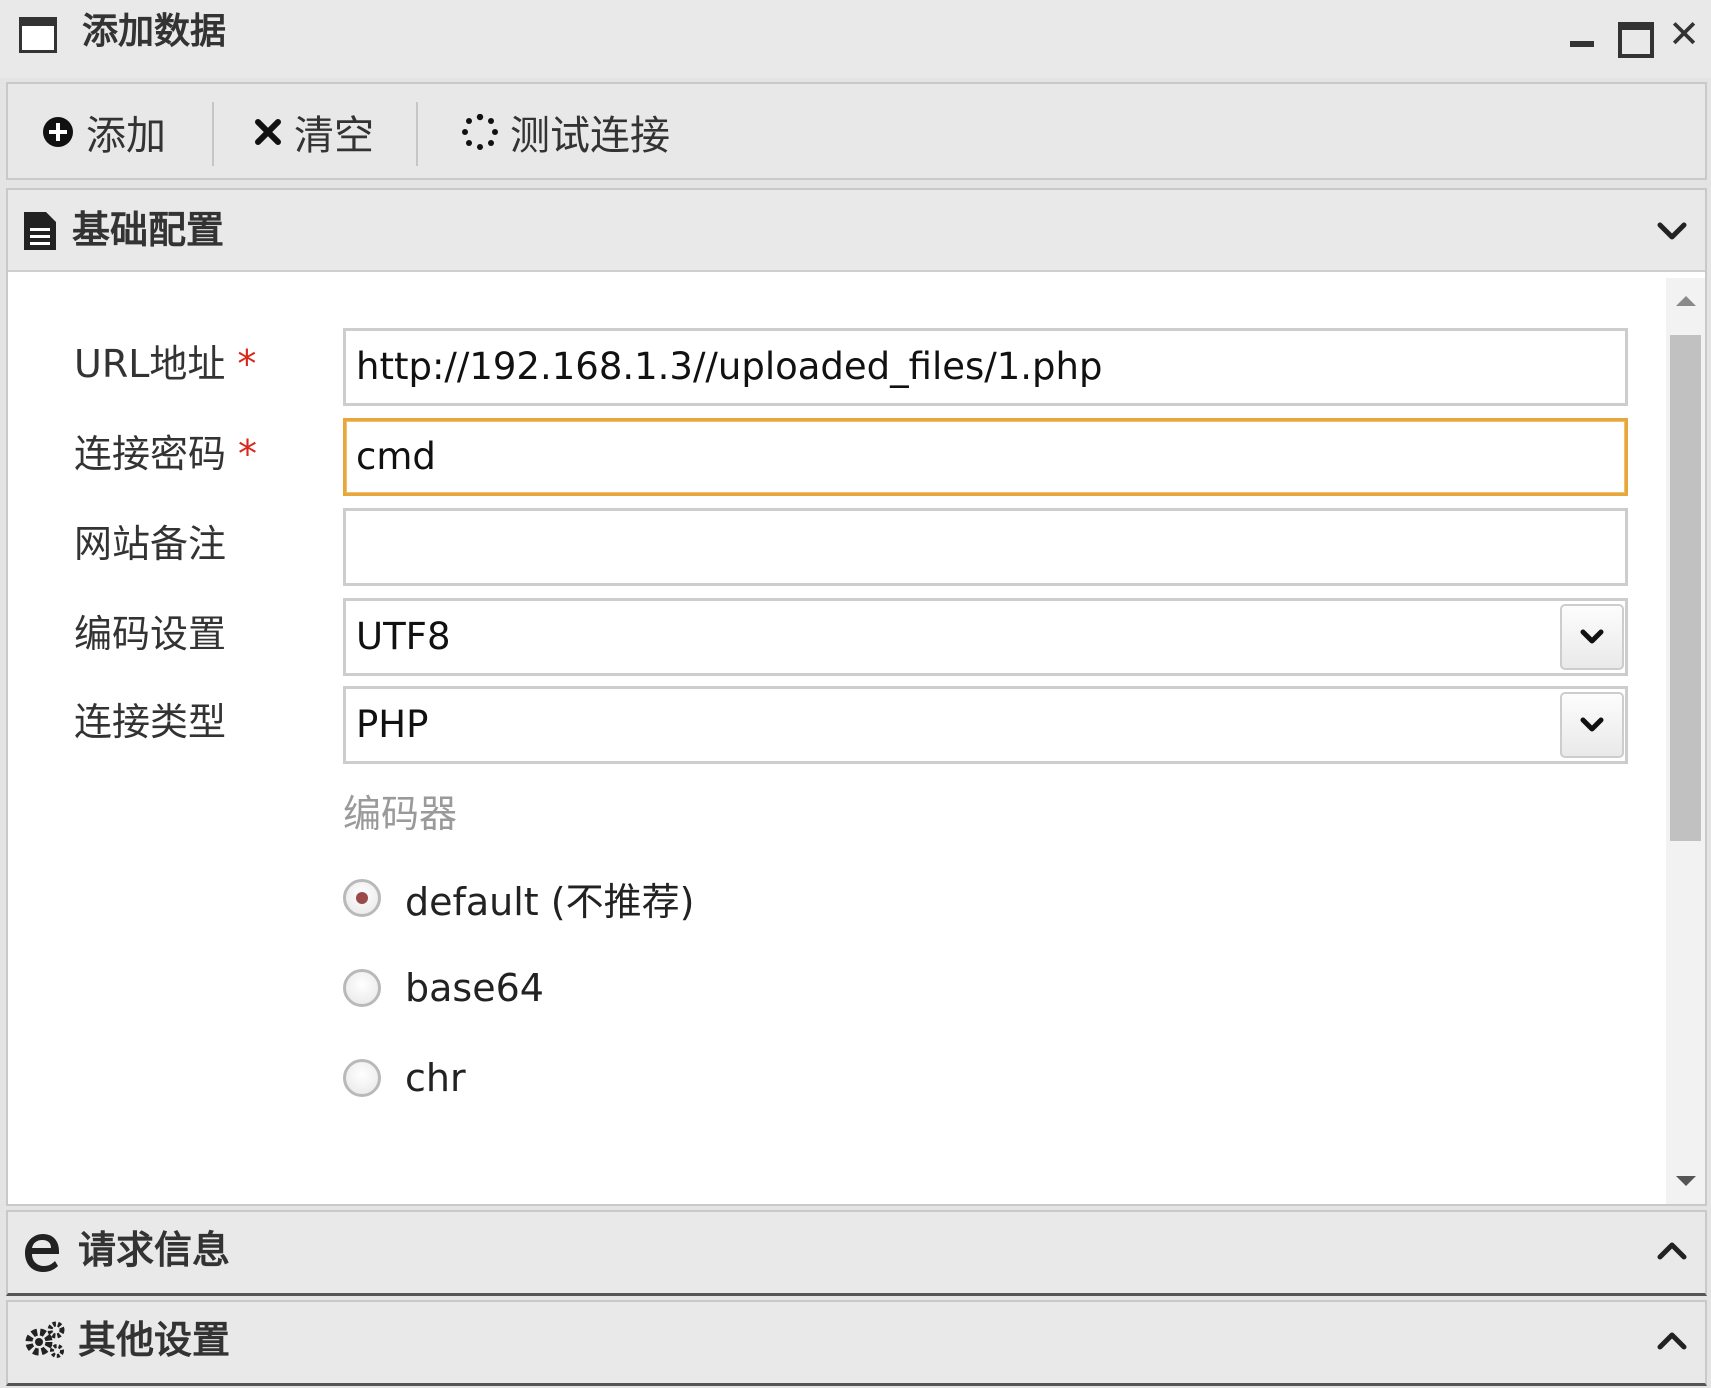 The width and height of the screenshot is (1711, 1388). I want to click on clear-label: 清空, so click(334, 136).